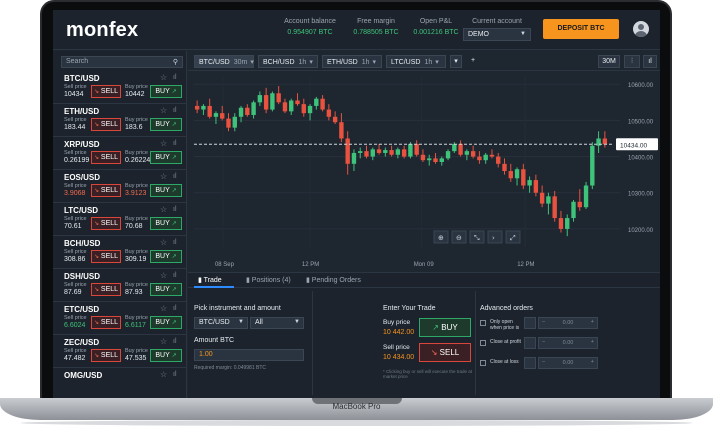 This screenshot has width=713, height=434. What do you see at coordinates (416, 61) in the screenshot?
I see `chart-tab-ltc: LTC/USD 1h ▾` at bounding box center [416, 61].